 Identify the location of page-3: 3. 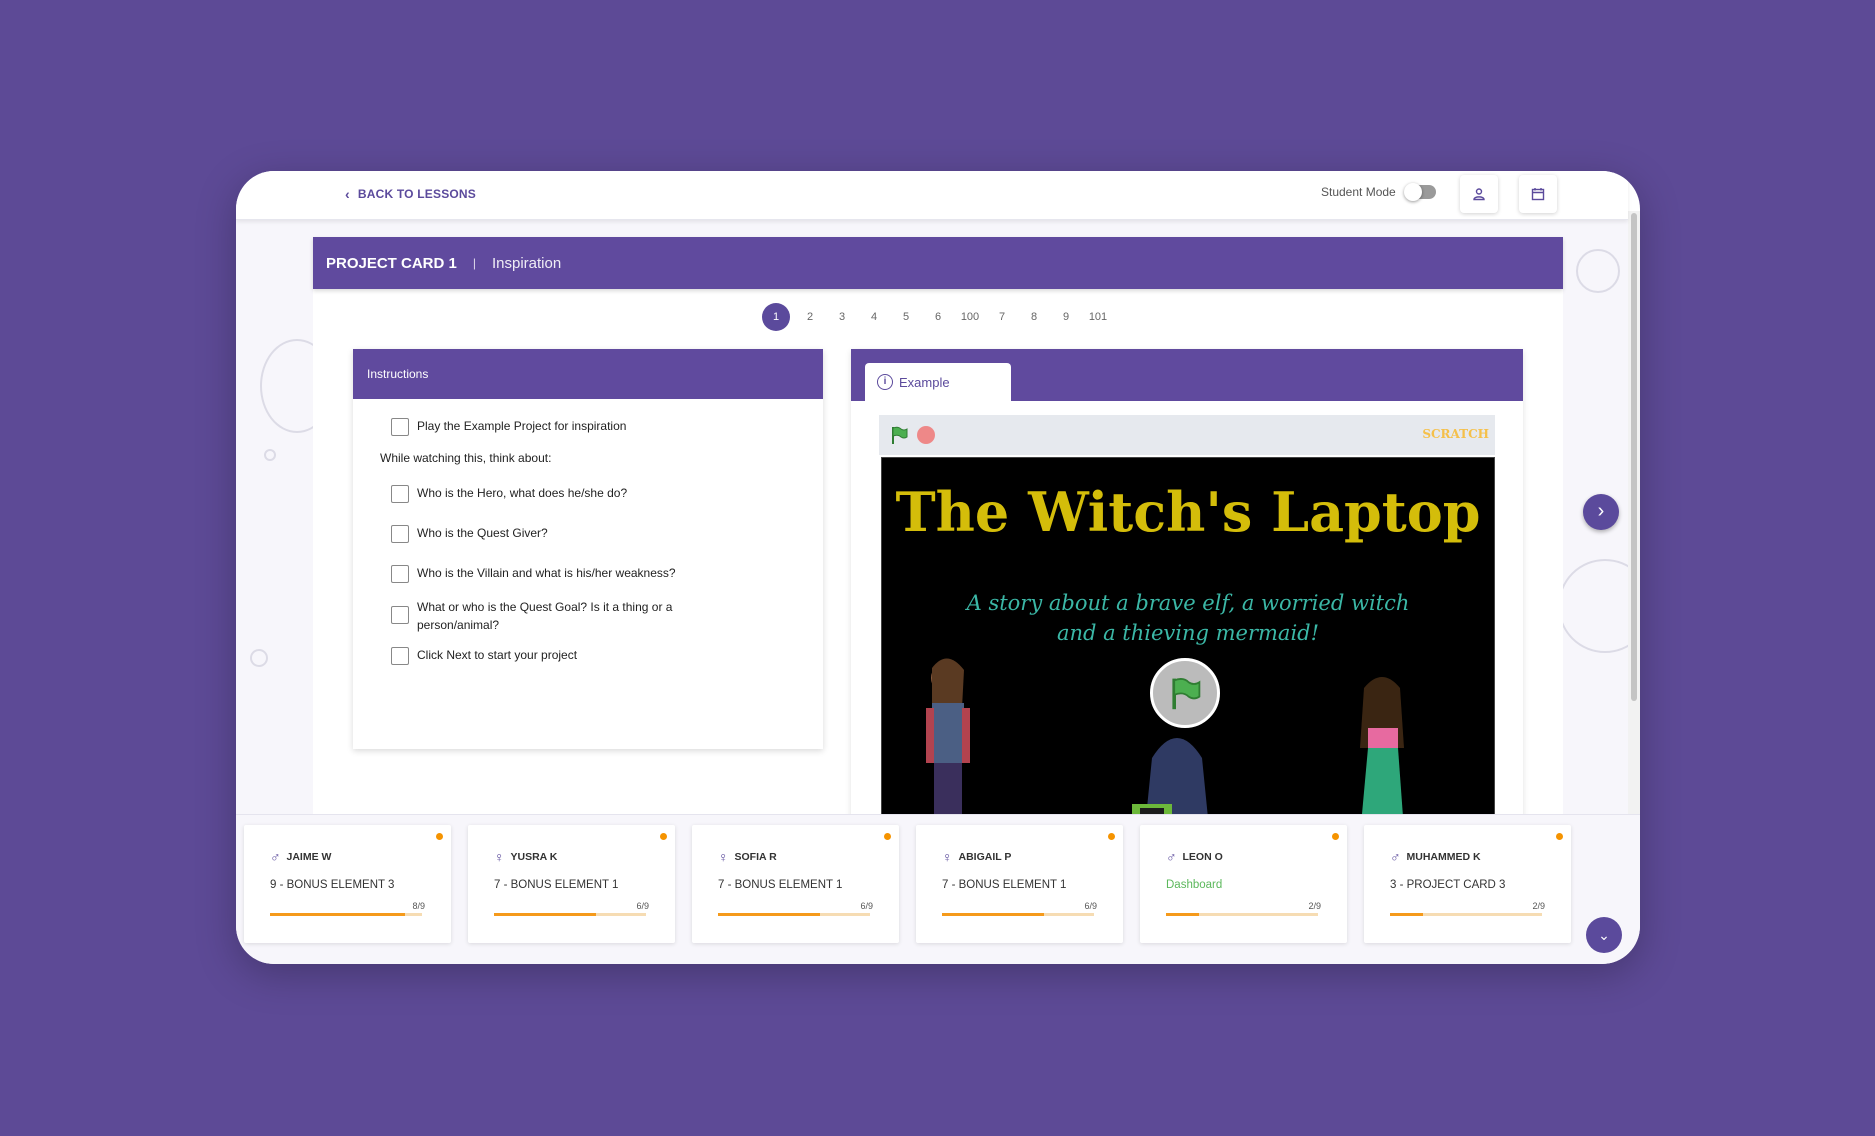
(842, 317).